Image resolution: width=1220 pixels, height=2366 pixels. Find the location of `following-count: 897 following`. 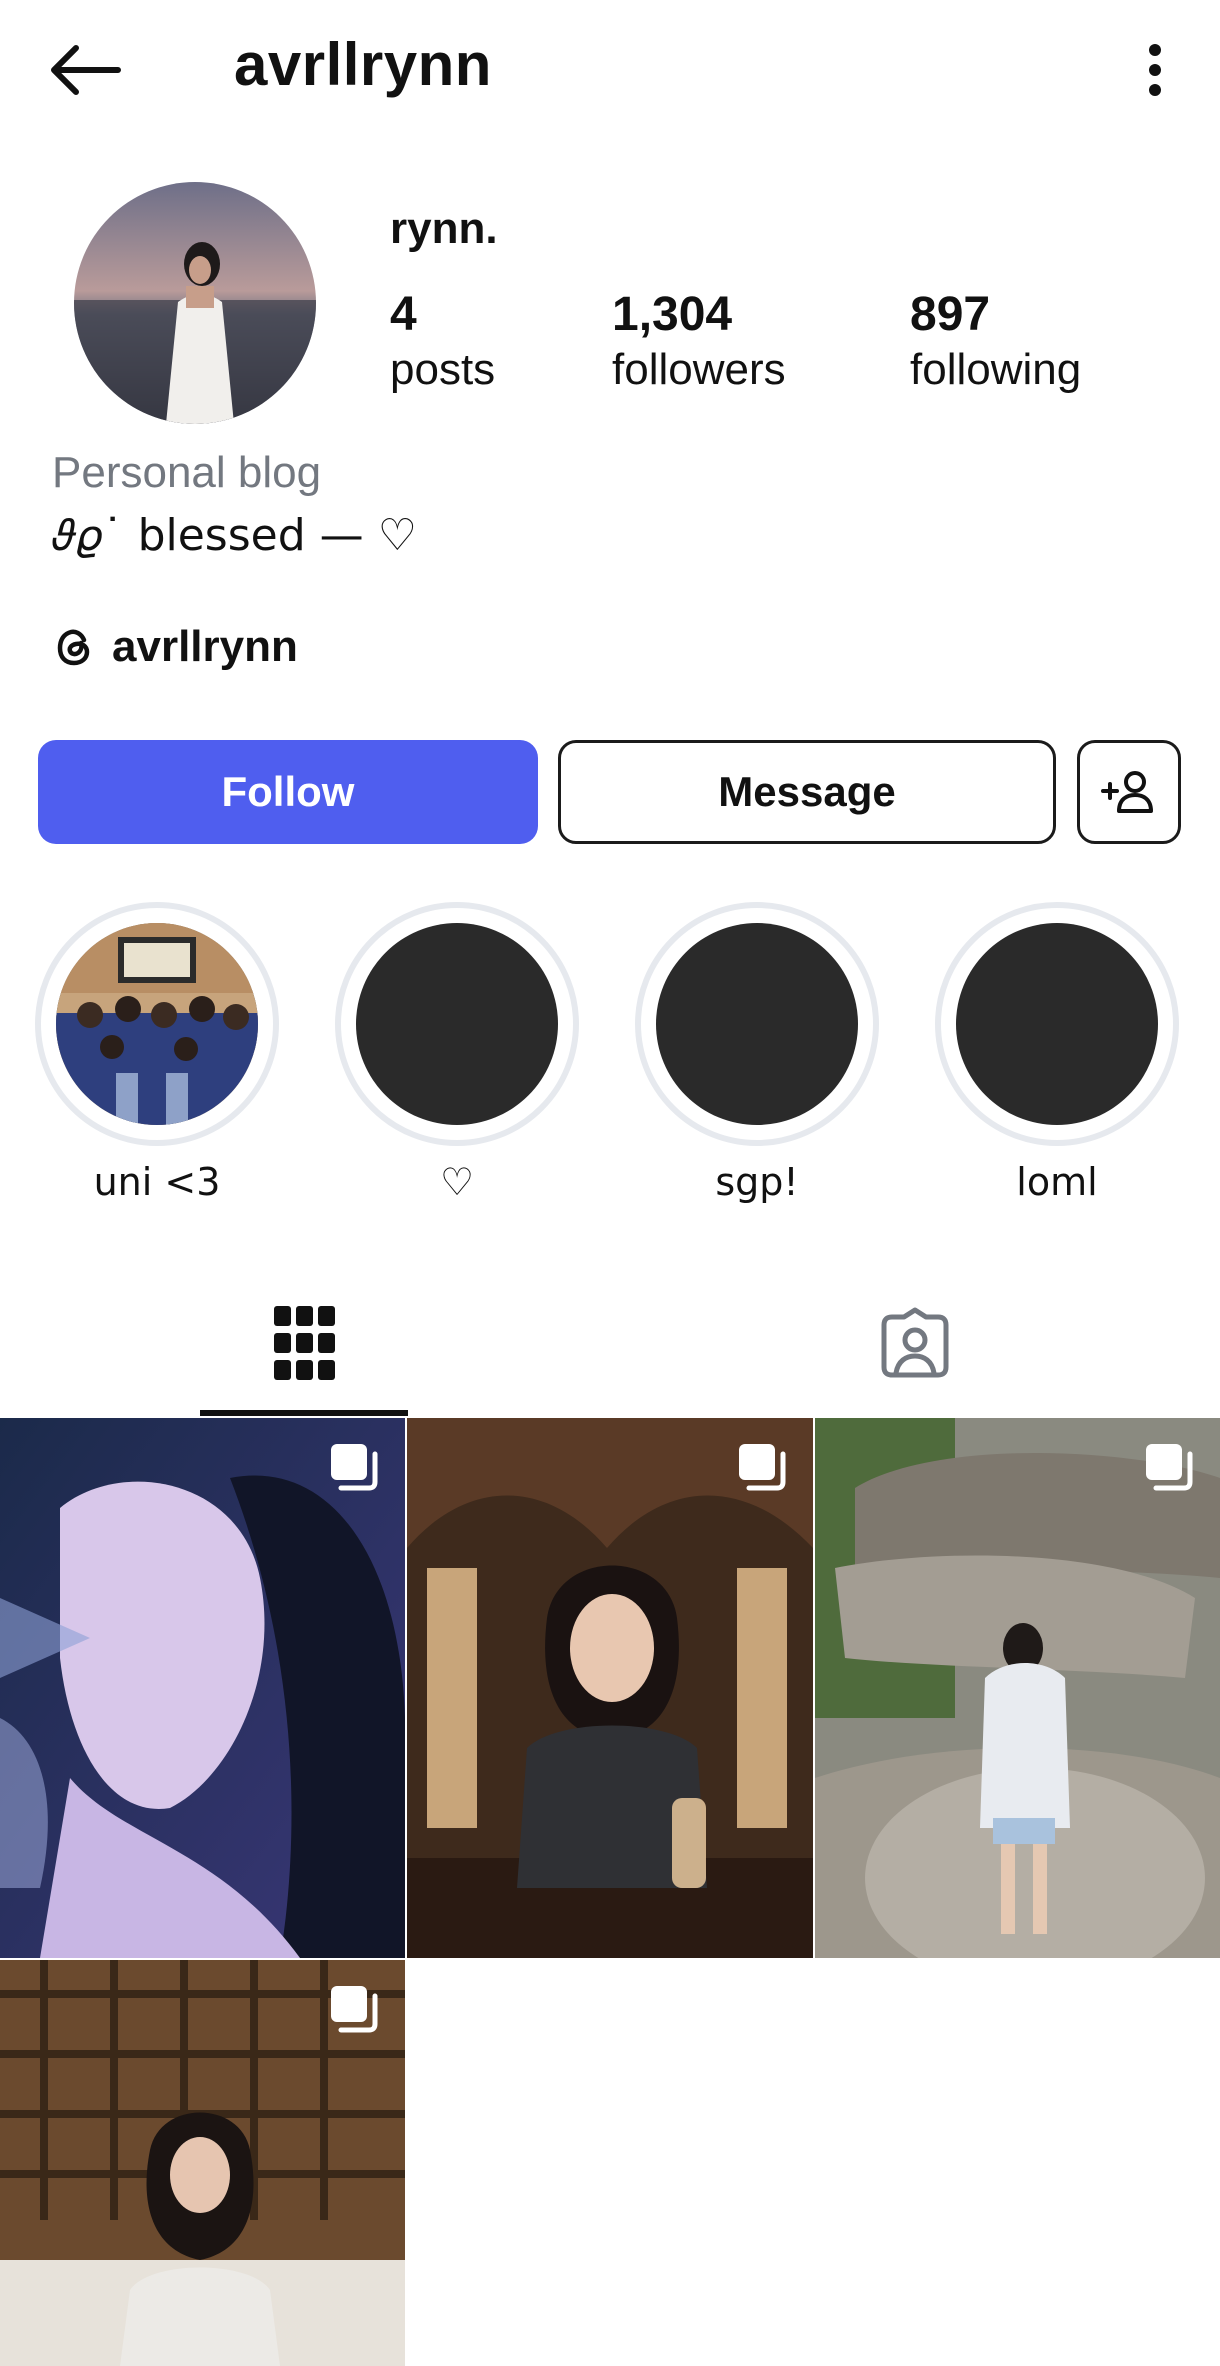

following-count: 897 following is located at coordinates (995, 343).